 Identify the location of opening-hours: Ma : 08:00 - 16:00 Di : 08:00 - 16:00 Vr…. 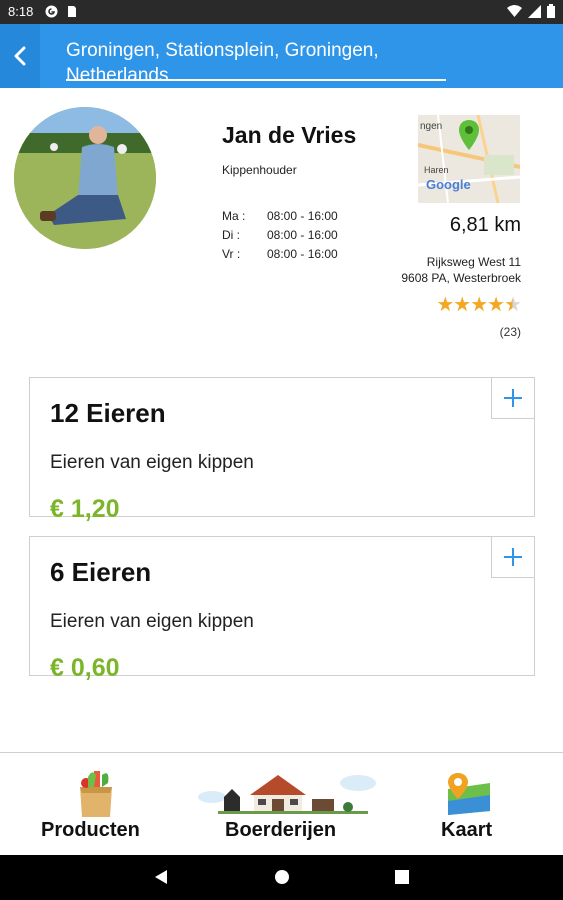
(280, 237).